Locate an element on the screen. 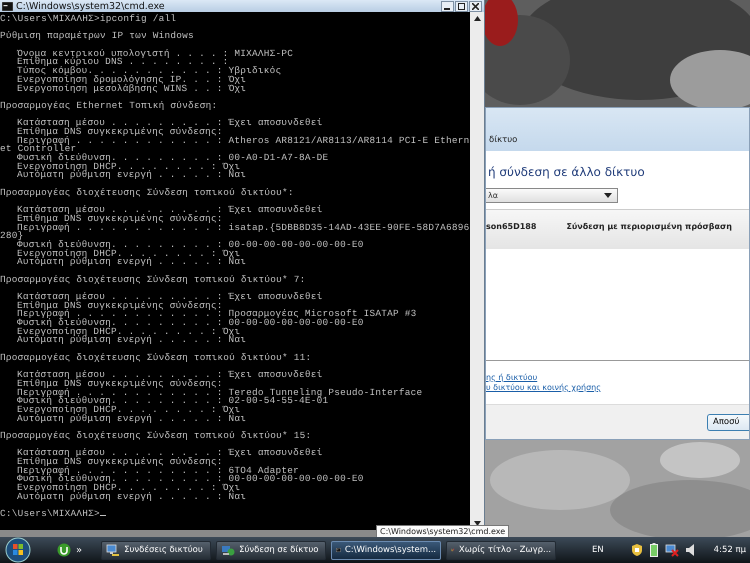 Image resolution: width=750 pixels, height=563 pixels. language-indicator: EN is located at coordinates (598, 550).